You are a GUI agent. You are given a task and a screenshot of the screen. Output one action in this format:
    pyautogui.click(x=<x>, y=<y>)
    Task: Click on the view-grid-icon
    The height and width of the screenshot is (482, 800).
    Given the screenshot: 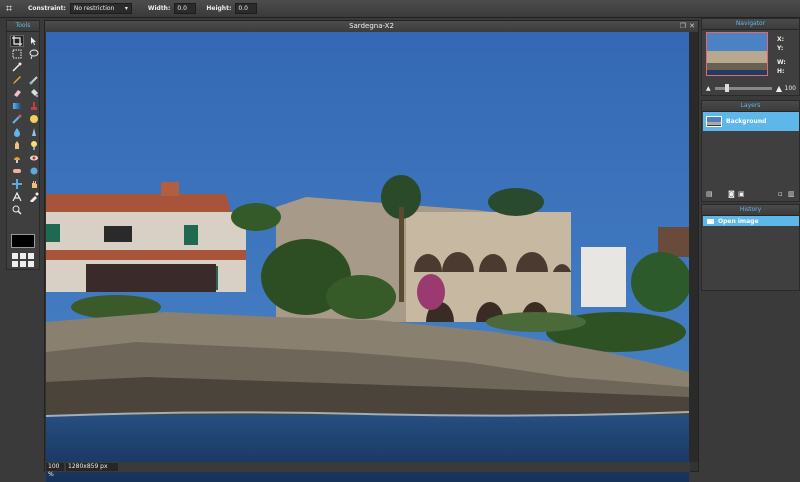 What is the action you would take?
    pyautogui.click(x=23, y=260)
    